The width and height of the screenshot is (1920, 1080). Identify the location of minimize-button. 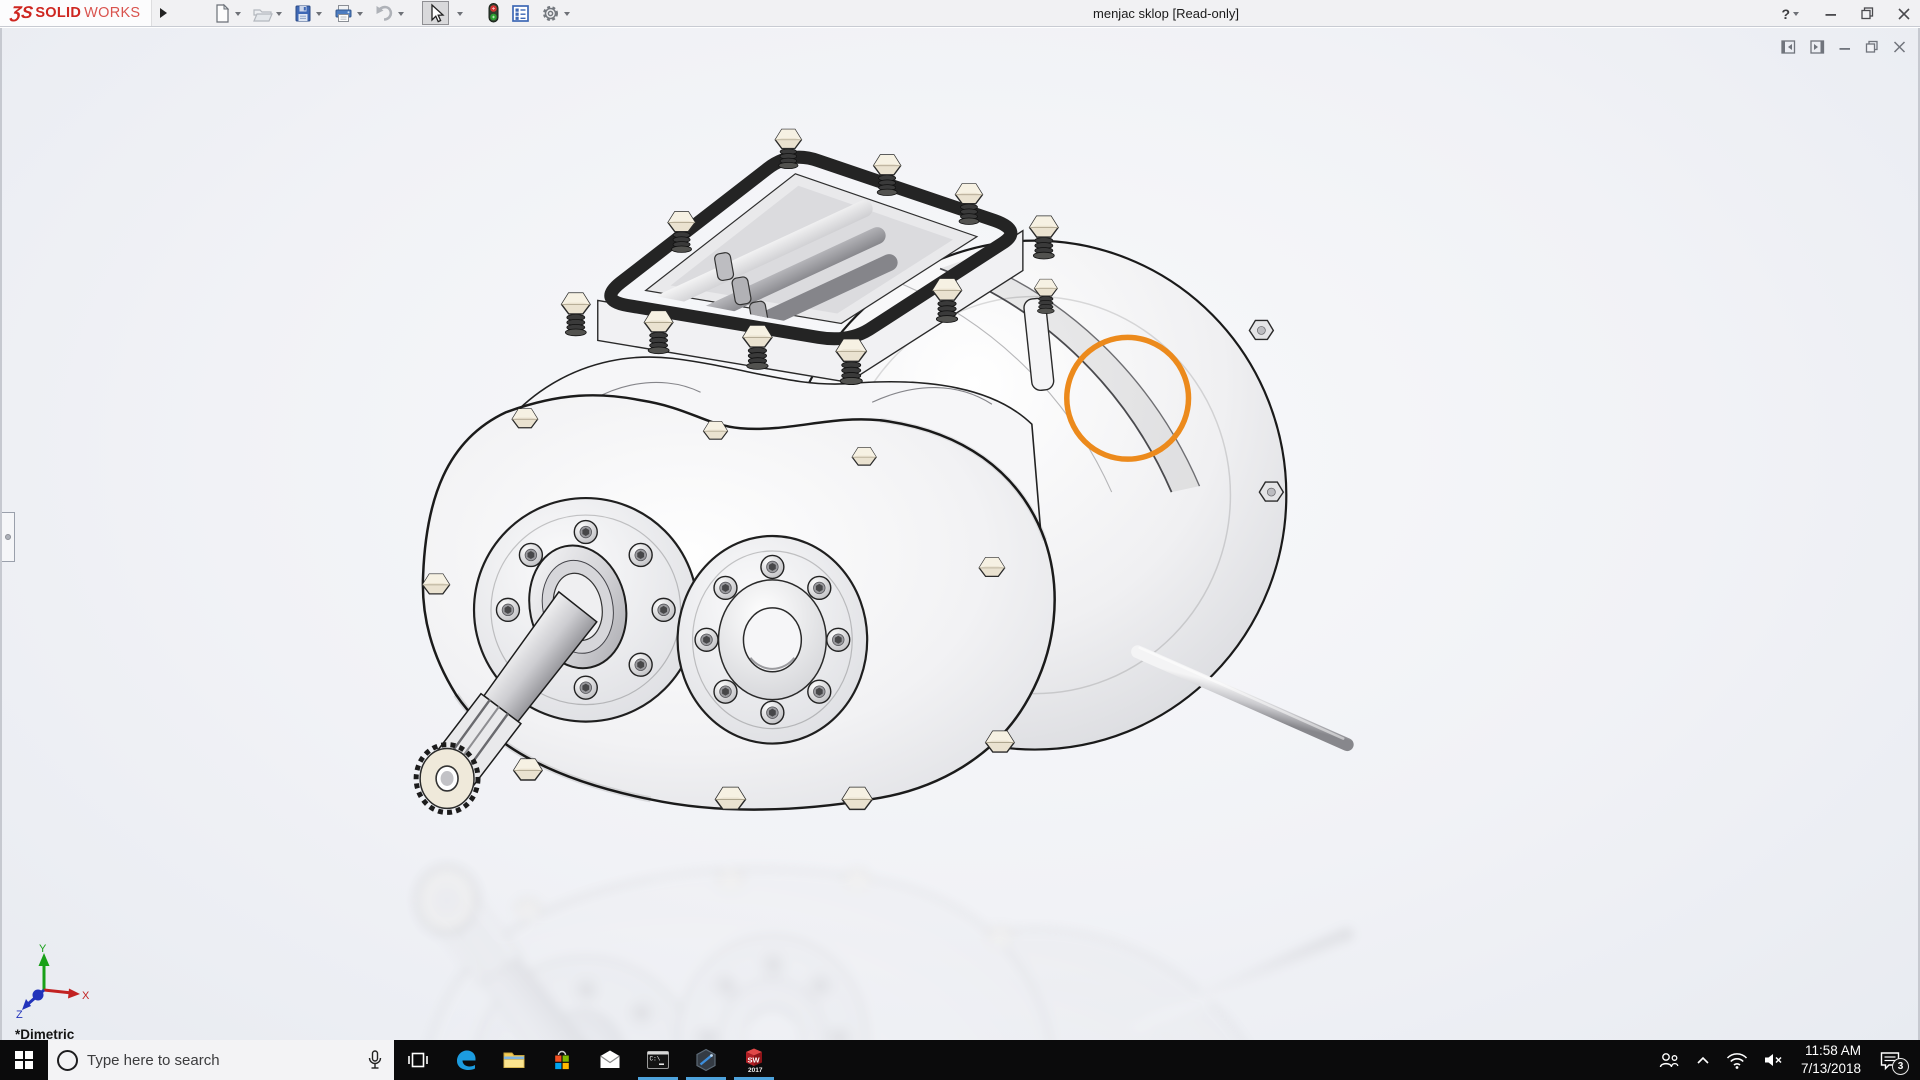
(1831, 14).